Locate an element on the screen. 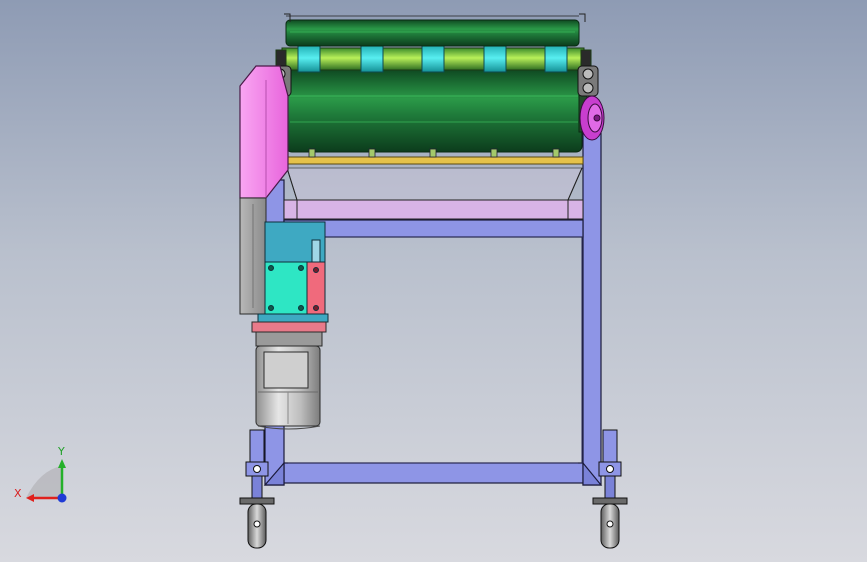 The height and width of the screenshot is (562, 867). orientation-triad: X Y is located at coordinates (40, 474).